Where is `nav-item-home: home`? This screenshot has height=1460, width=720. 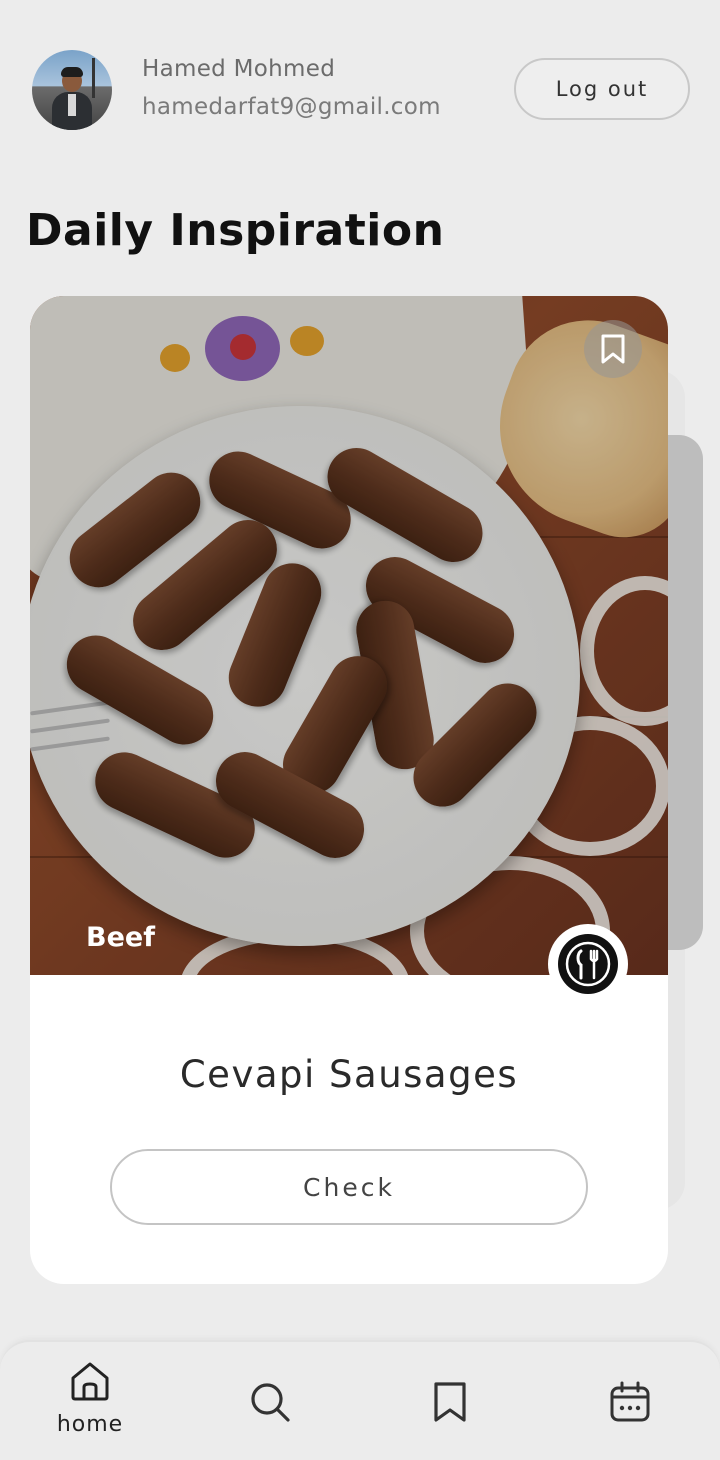 nav-item-home: home is located at coordinates (90, 1398).